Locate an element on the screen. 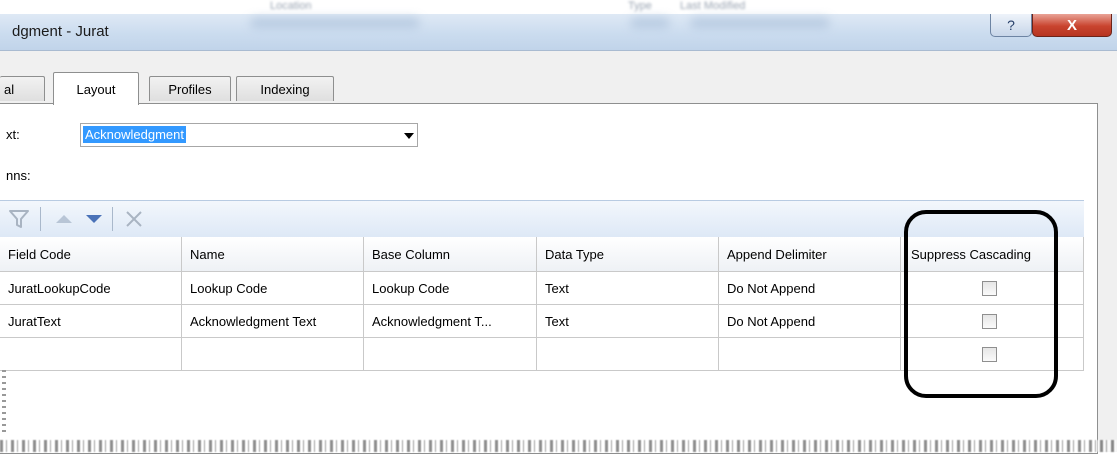  left-edge-artifact is located at coordinates (4, 403).